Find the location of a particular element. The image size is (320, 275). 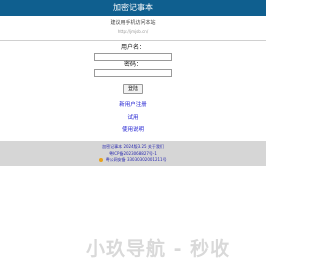

username-label: 用户名： is located at coordinates (132, 47).